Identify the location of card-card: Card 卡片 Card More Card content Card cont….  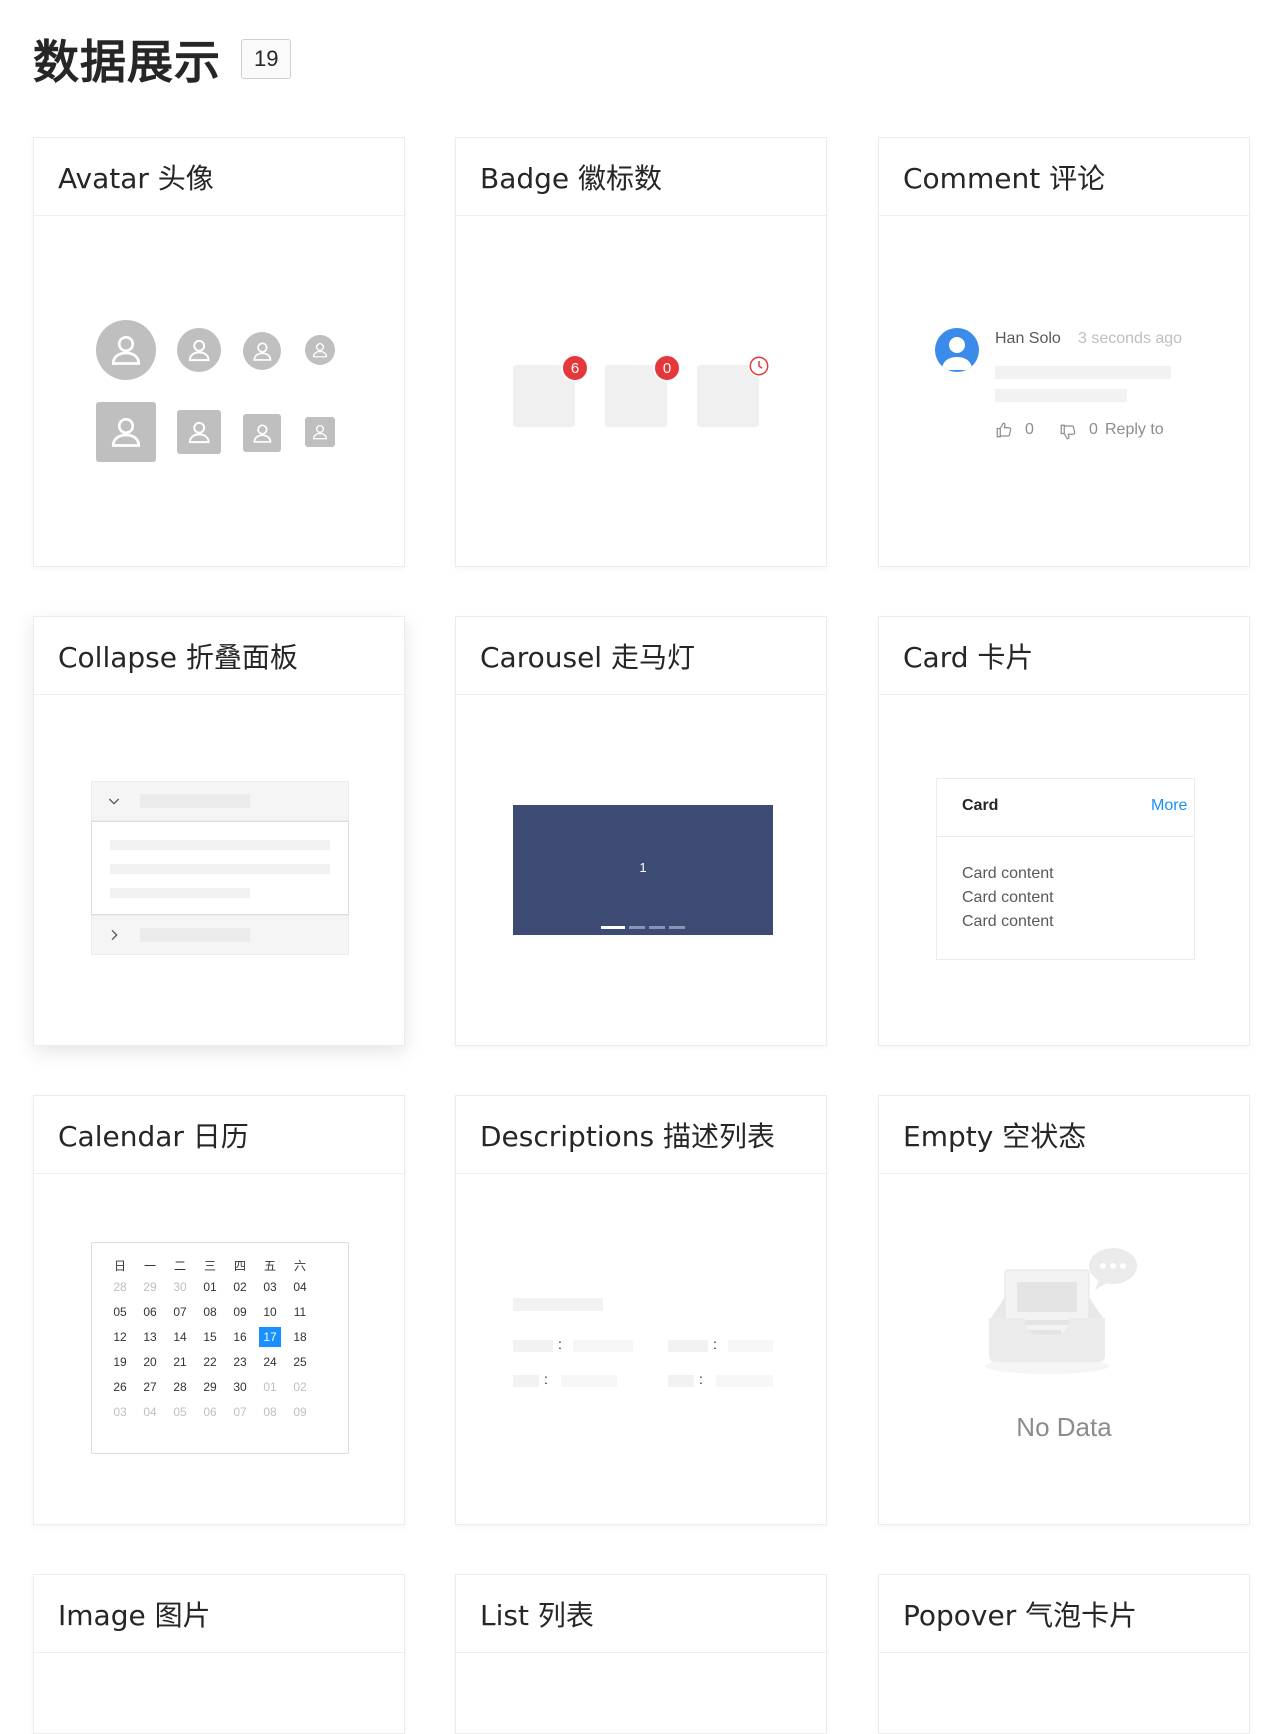
(1064, 831).